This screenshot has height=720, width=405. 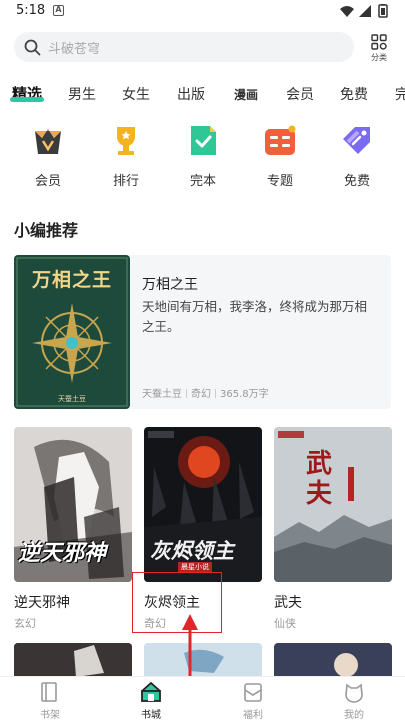 I want to click on book-cover: 逆天邪神, so click(x=73, y=504).